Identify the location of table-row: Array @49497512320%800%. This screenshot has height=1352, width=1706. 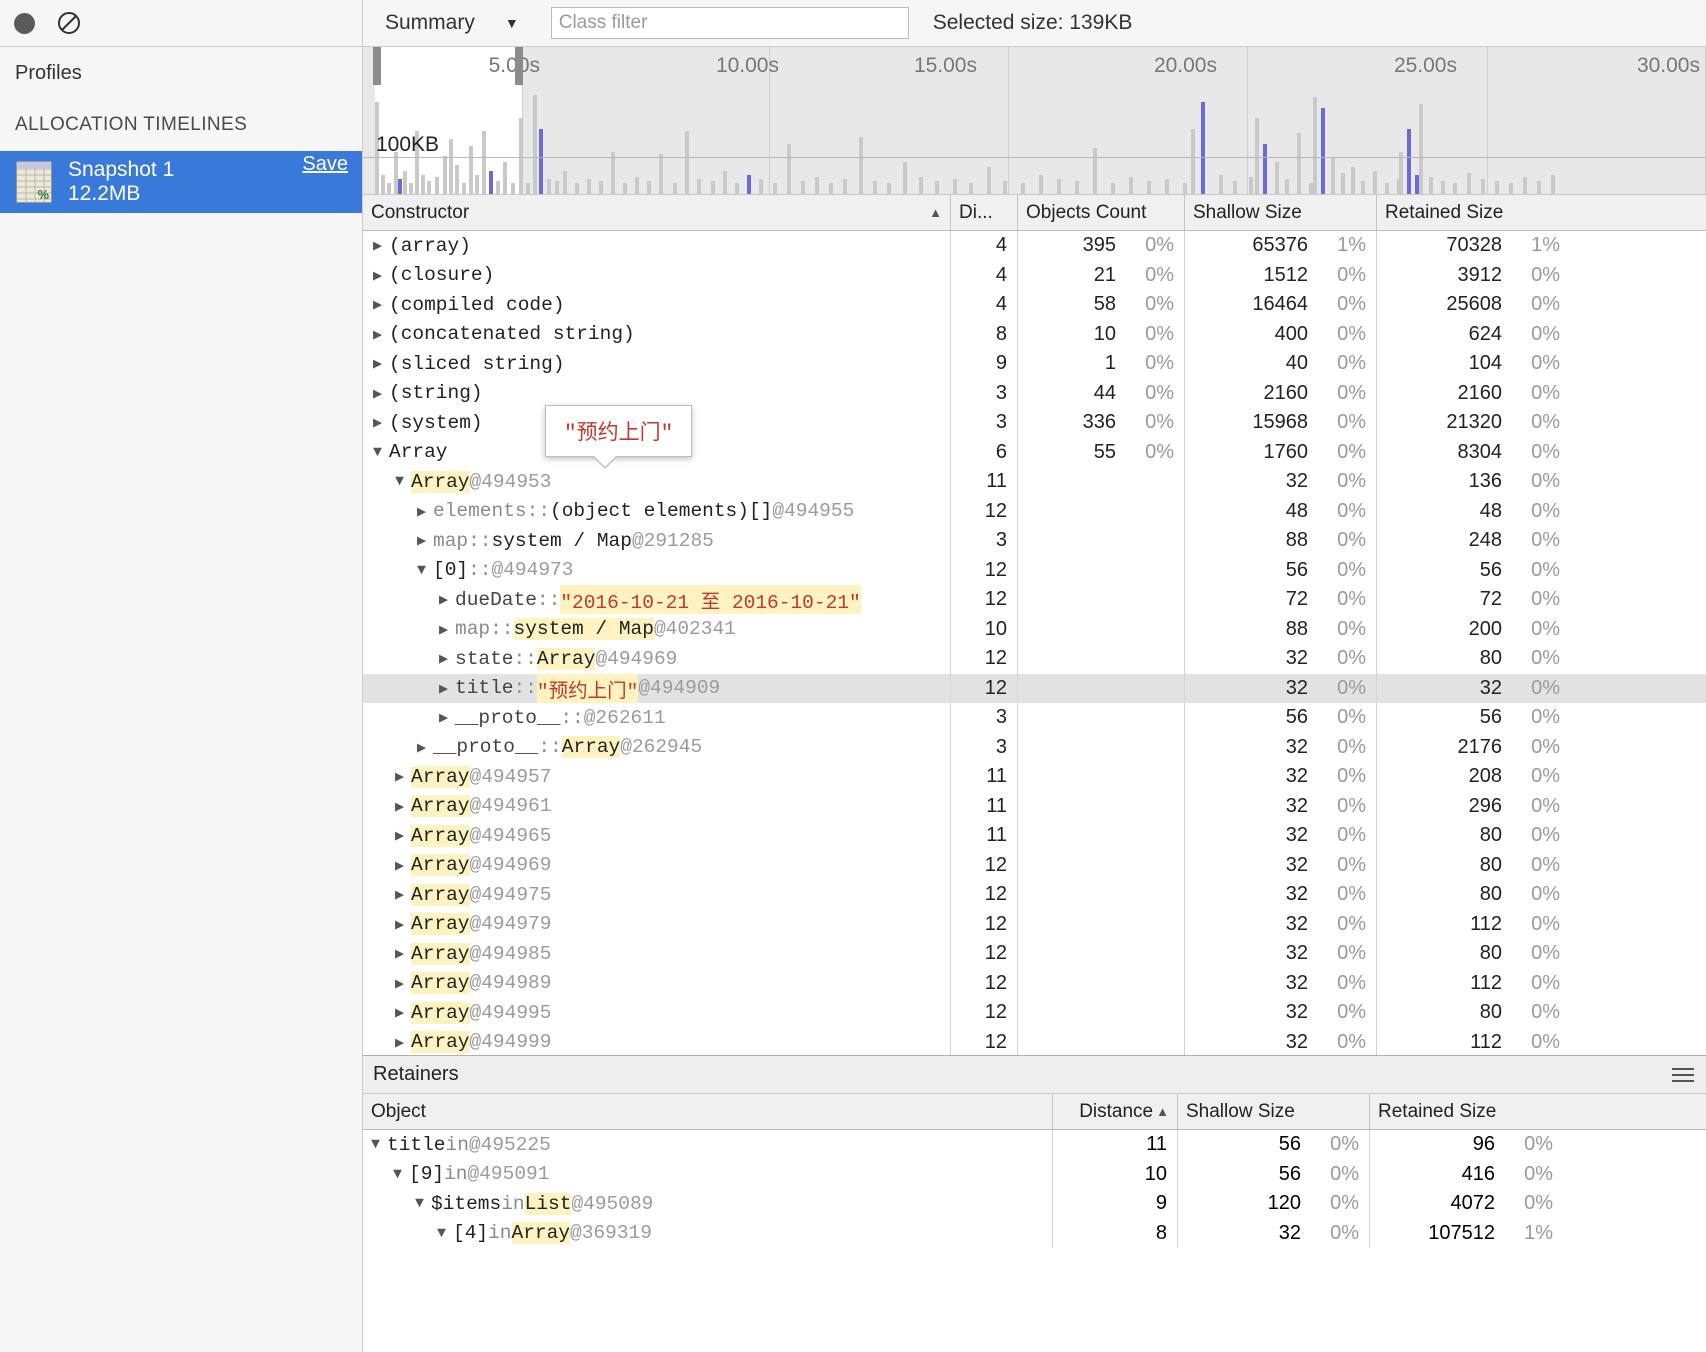
(1034, 895).